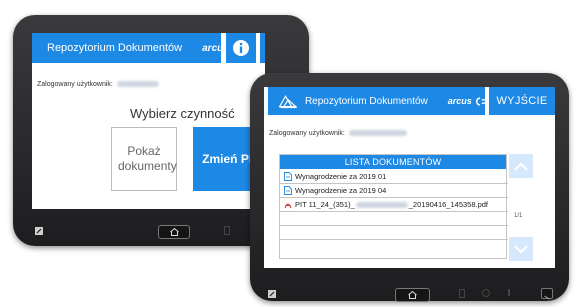 This screenshot has height=307, width=581. I want to click on document-title-suffix: _20190416_145358.pdf, so click(448, 204).